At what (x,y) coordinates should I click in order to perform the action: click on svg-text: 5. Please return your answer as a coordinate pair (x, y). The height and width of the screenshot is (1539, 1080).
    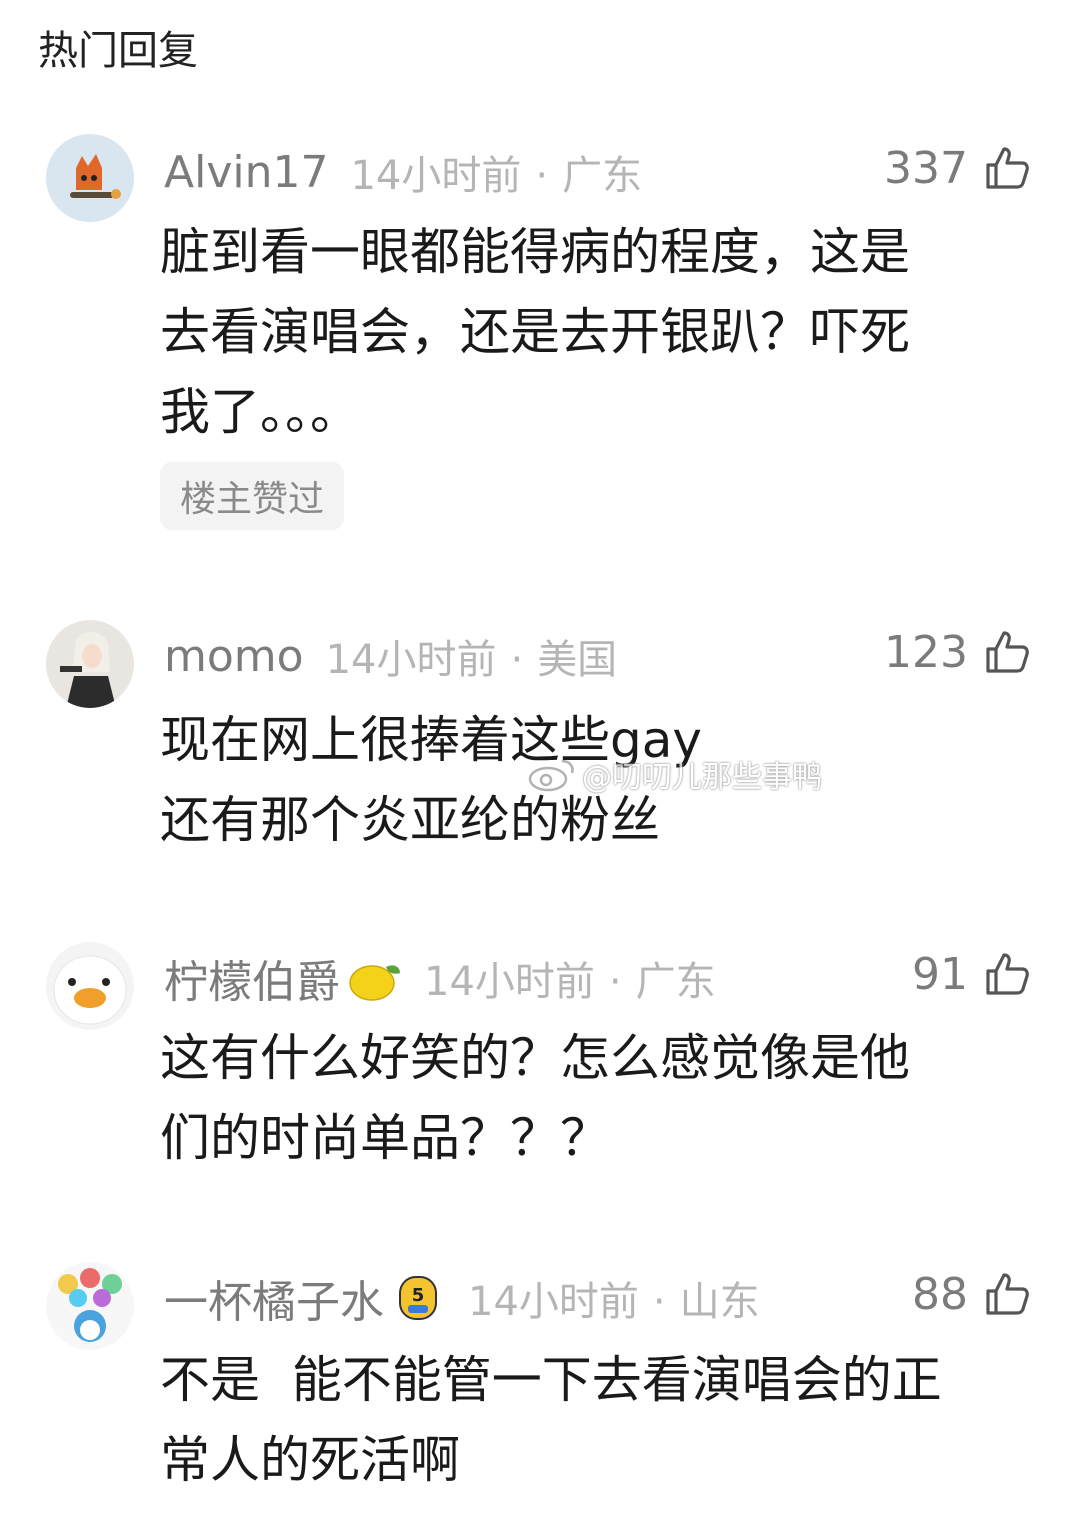
    Looking at the image, I should click on (418, 1295).